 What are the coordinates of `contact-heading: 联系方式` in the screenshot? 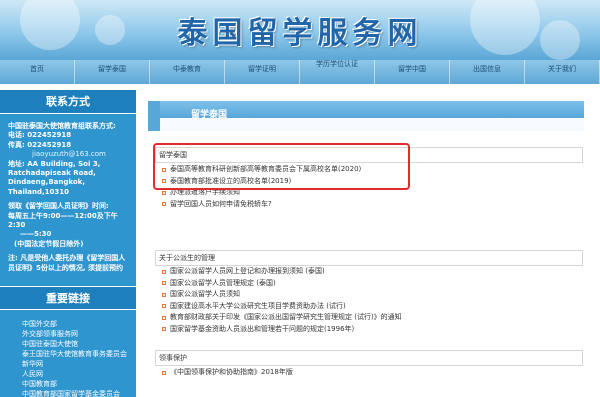 It's located at (68, 102).